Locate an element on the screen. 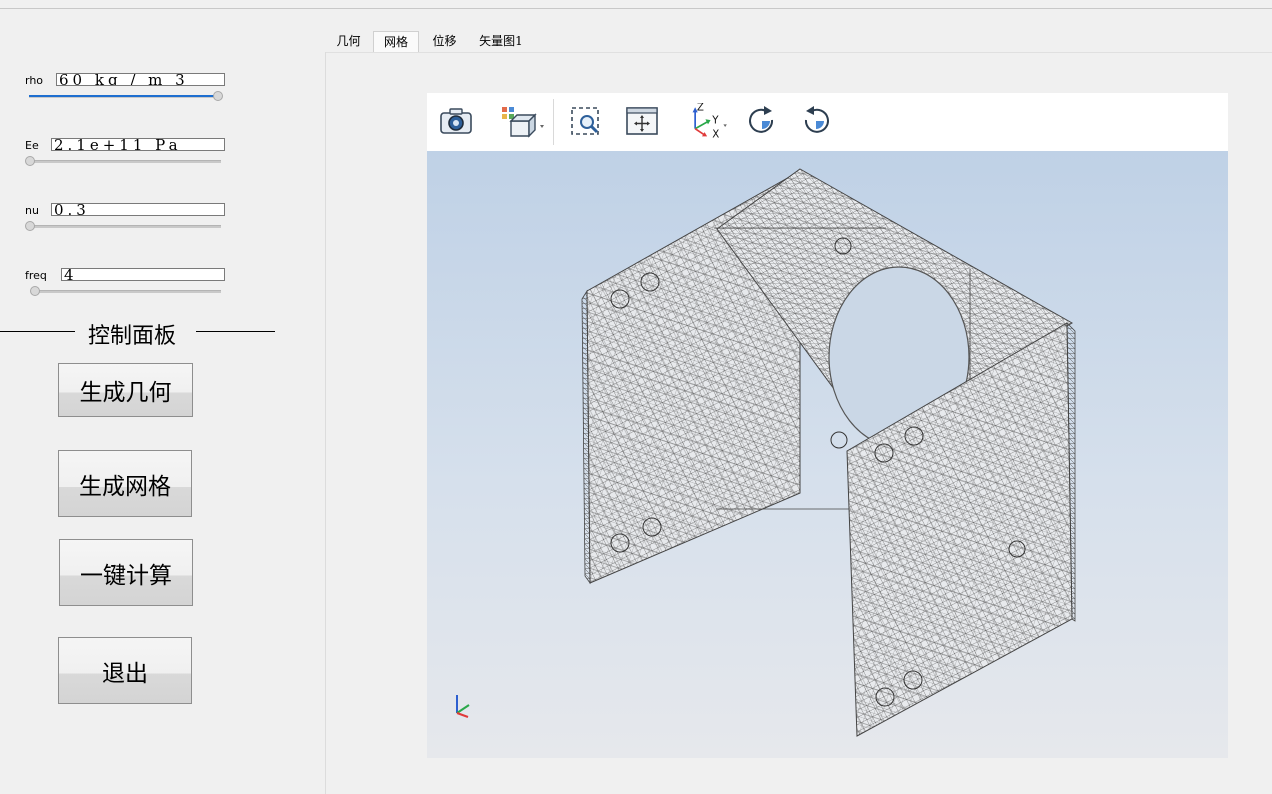 The image size is (1272, 794). nu-input: 0.3 is located at coordinates (138, 209).